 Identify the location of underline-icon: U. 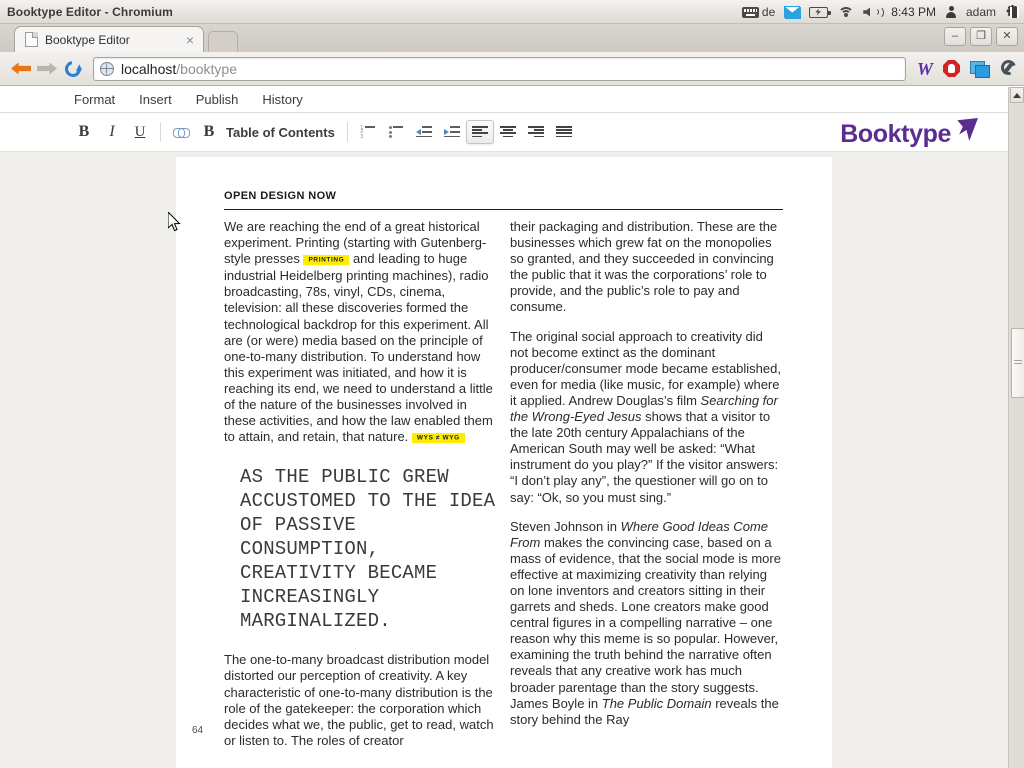
(140, 131).